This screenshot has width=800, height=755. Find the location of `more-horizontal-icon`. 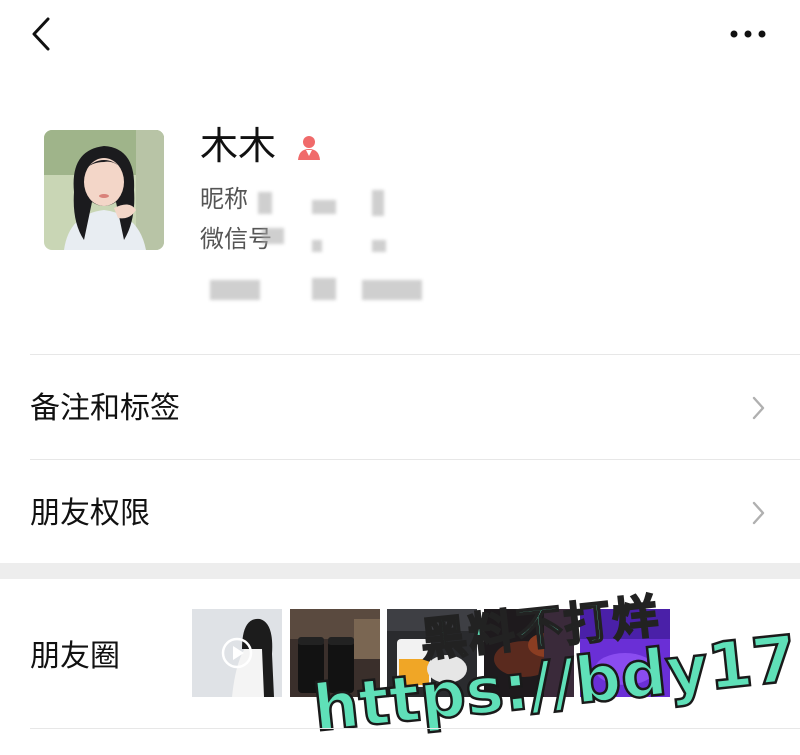

more-horizontal-icon is located at coordinates (748, 34).